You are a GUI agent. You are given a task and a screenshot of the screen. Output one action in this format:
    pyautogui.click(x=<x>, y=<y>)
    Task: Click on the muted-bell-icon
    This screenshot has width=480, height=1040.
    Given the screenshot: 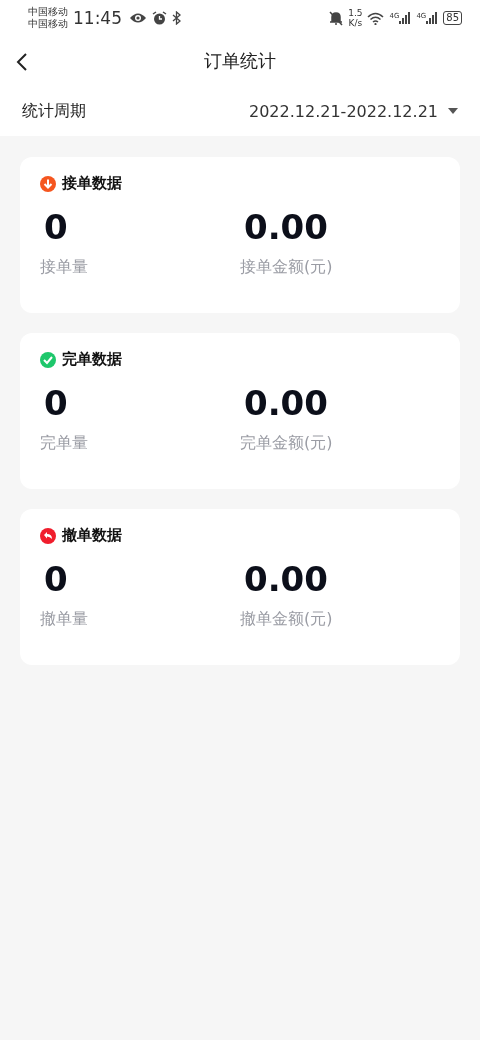 What is the action you would take?
    pyautogui.click(x=336, y=18)
    